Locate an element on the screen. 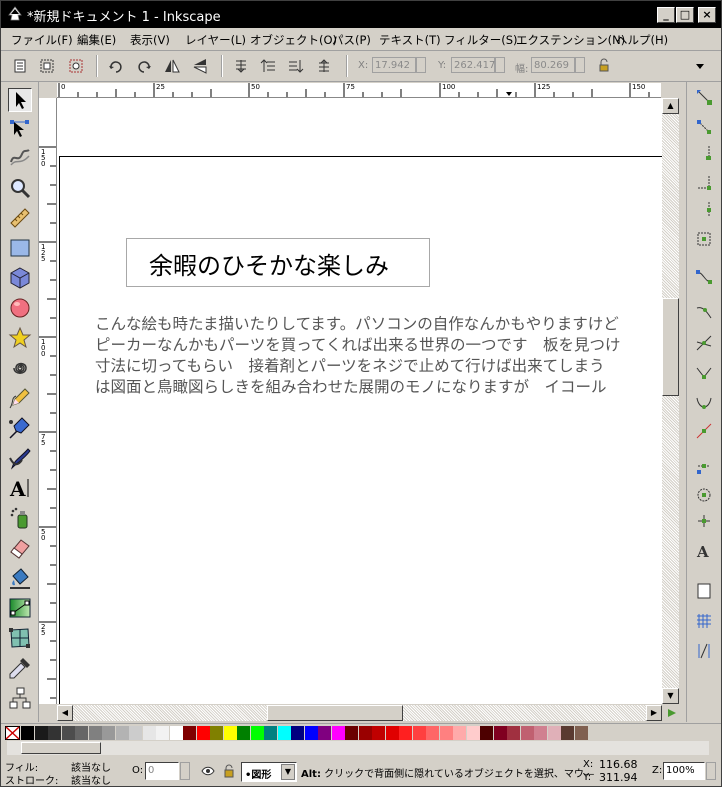 Image resolution: width=722 pixels, height=787 pixels. star-tool-icon is located at coordinates (20, 338).